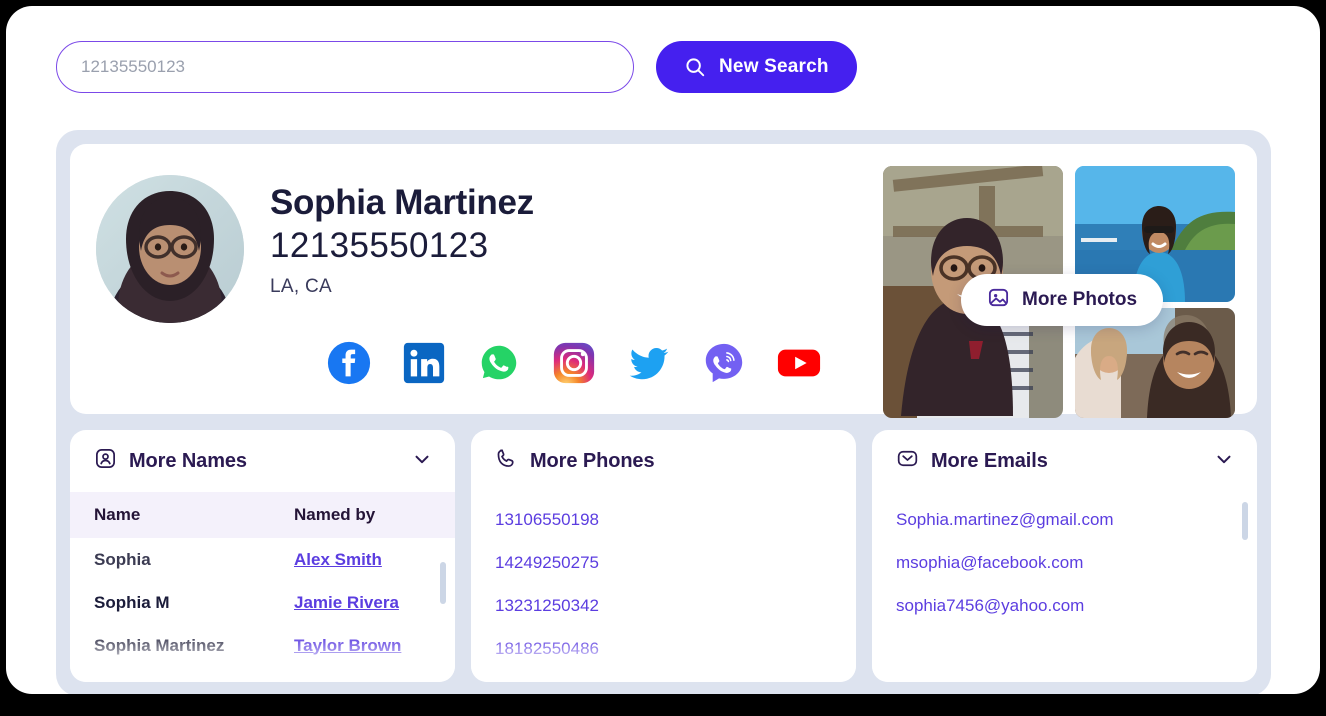 This screenshot has width=1326, height=716. Describe the element at coordinates (663, 562) in the screenshot. I see `list-item: 14249250275` at that location.